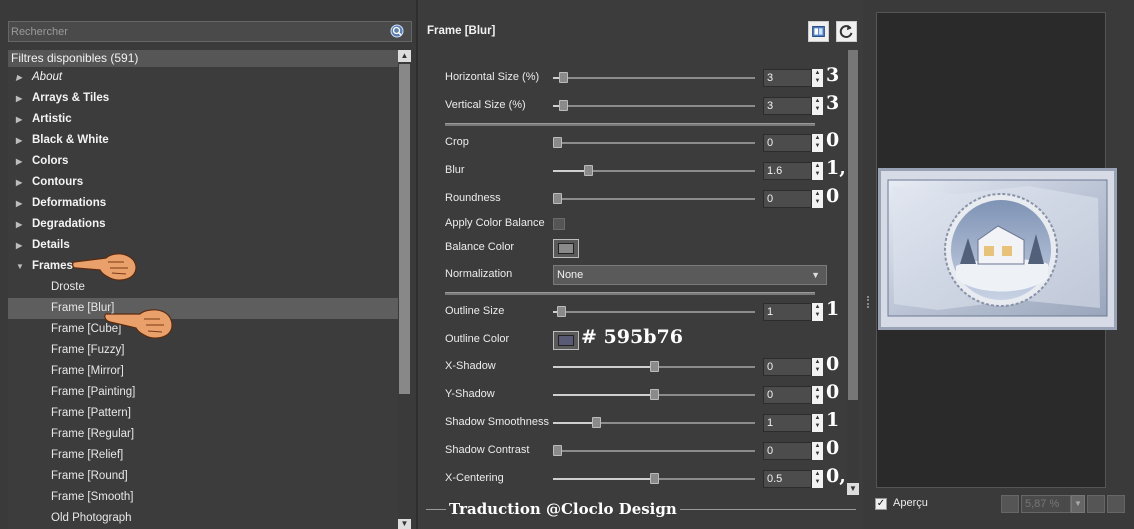  I want to click on tree-item-frame-regular: Frame [Regular], so click(203, 434).